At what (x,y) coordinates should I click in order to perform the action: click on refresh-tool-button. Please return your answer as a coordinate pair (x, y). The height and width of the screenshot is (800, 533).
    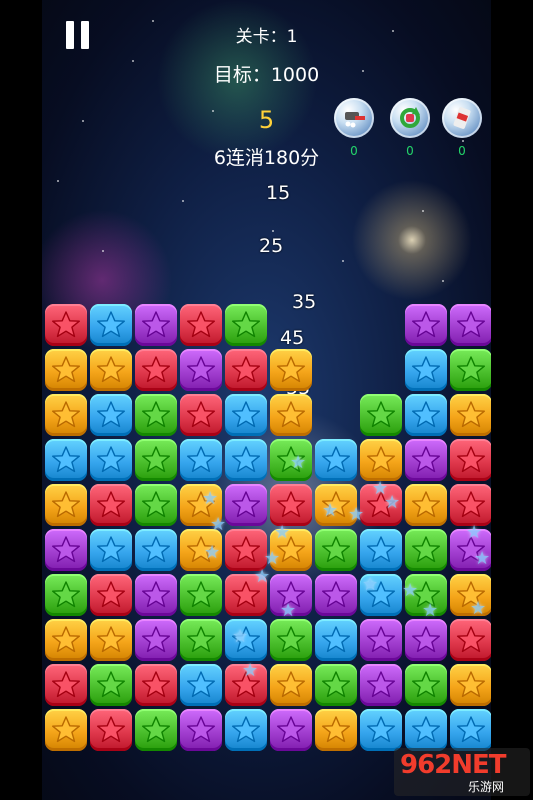
    Looking at the image, I should click on (410, 118).